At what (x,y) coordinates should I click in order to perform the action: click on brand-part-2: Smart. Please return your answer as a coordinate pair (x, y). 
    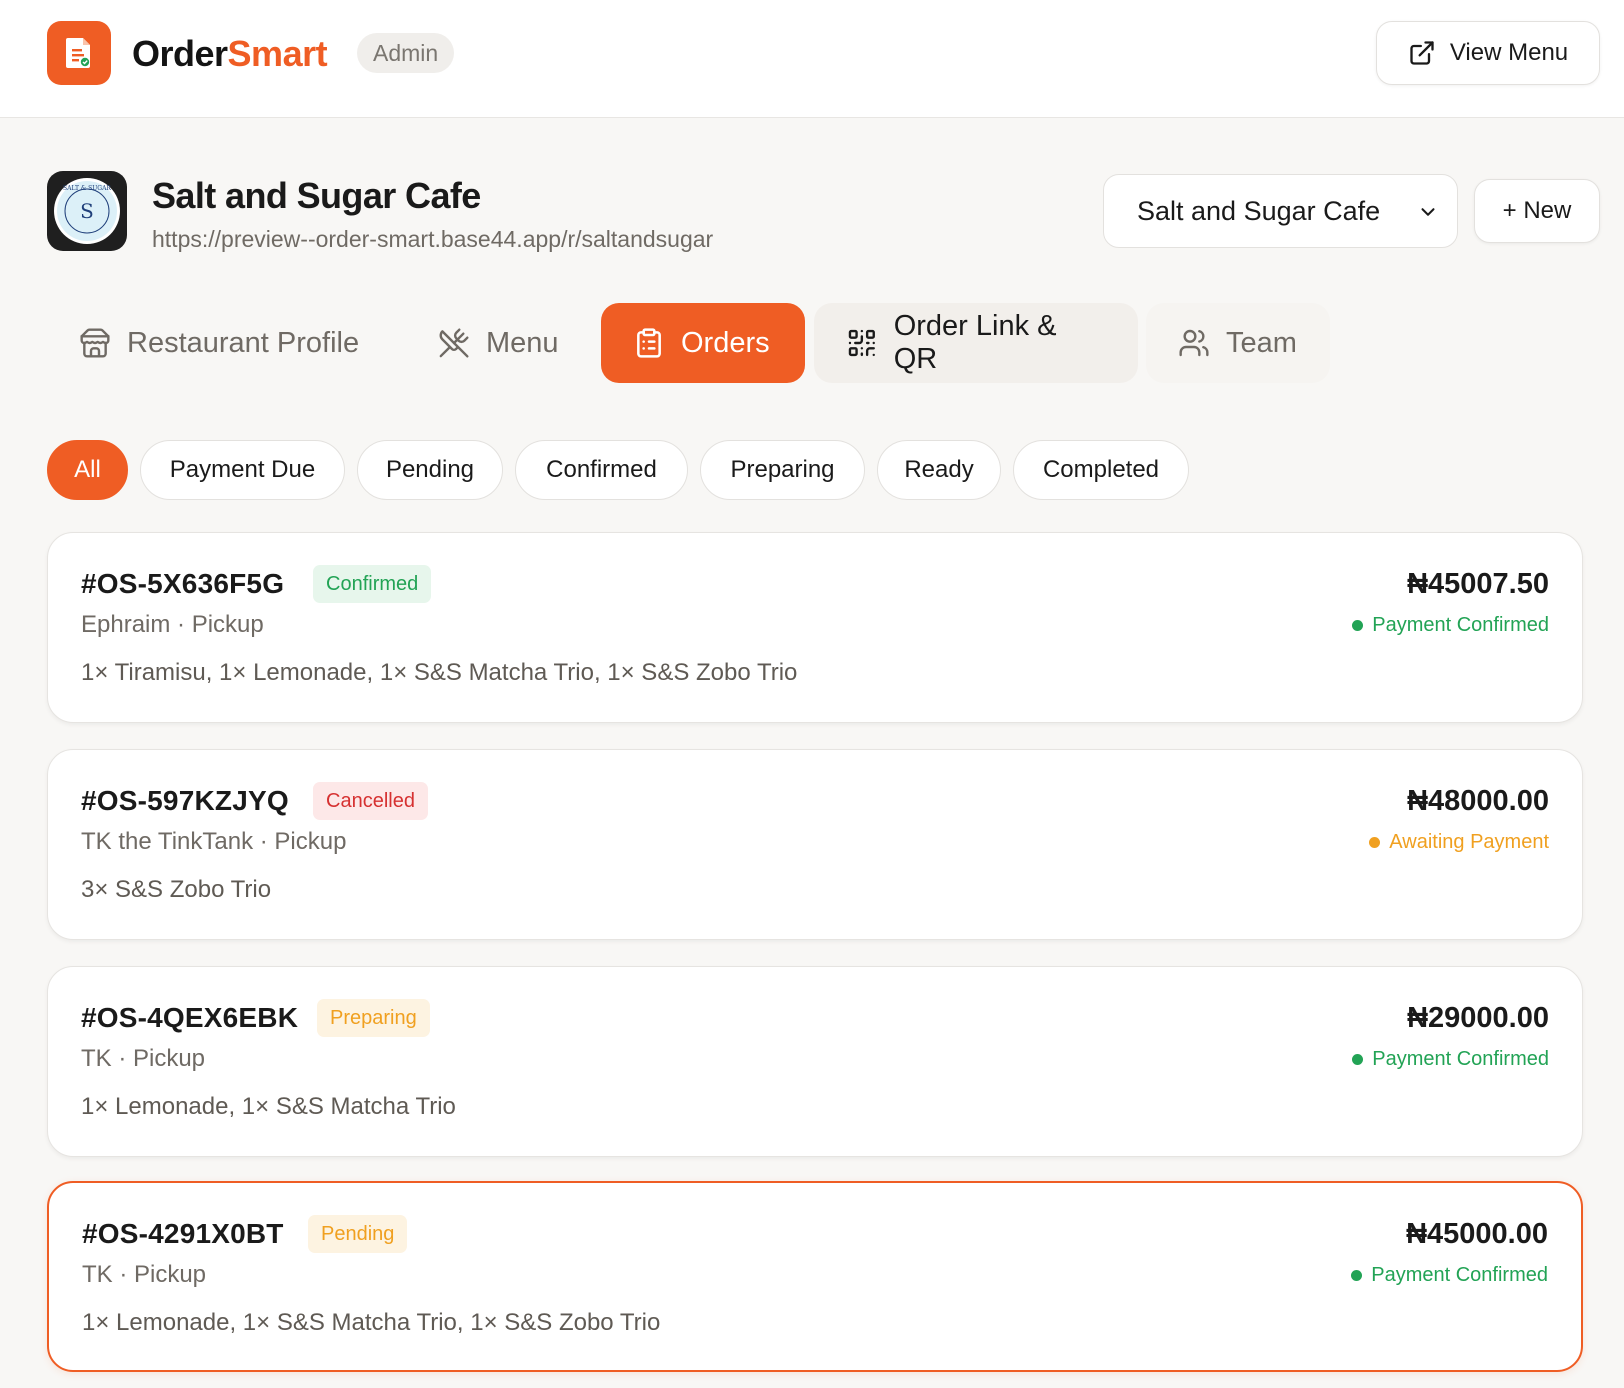
    Looking at the image, I should click on (277, 53).